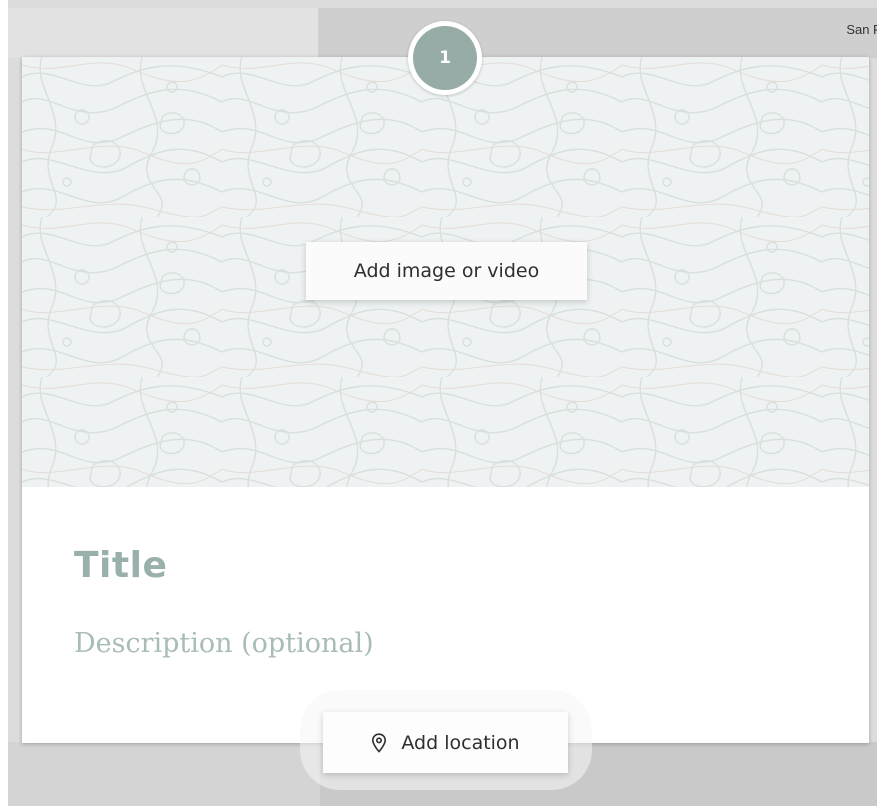  Describe the element at coordinates (120, 565) in the screenshot. I see `title-field: Title` at that location.